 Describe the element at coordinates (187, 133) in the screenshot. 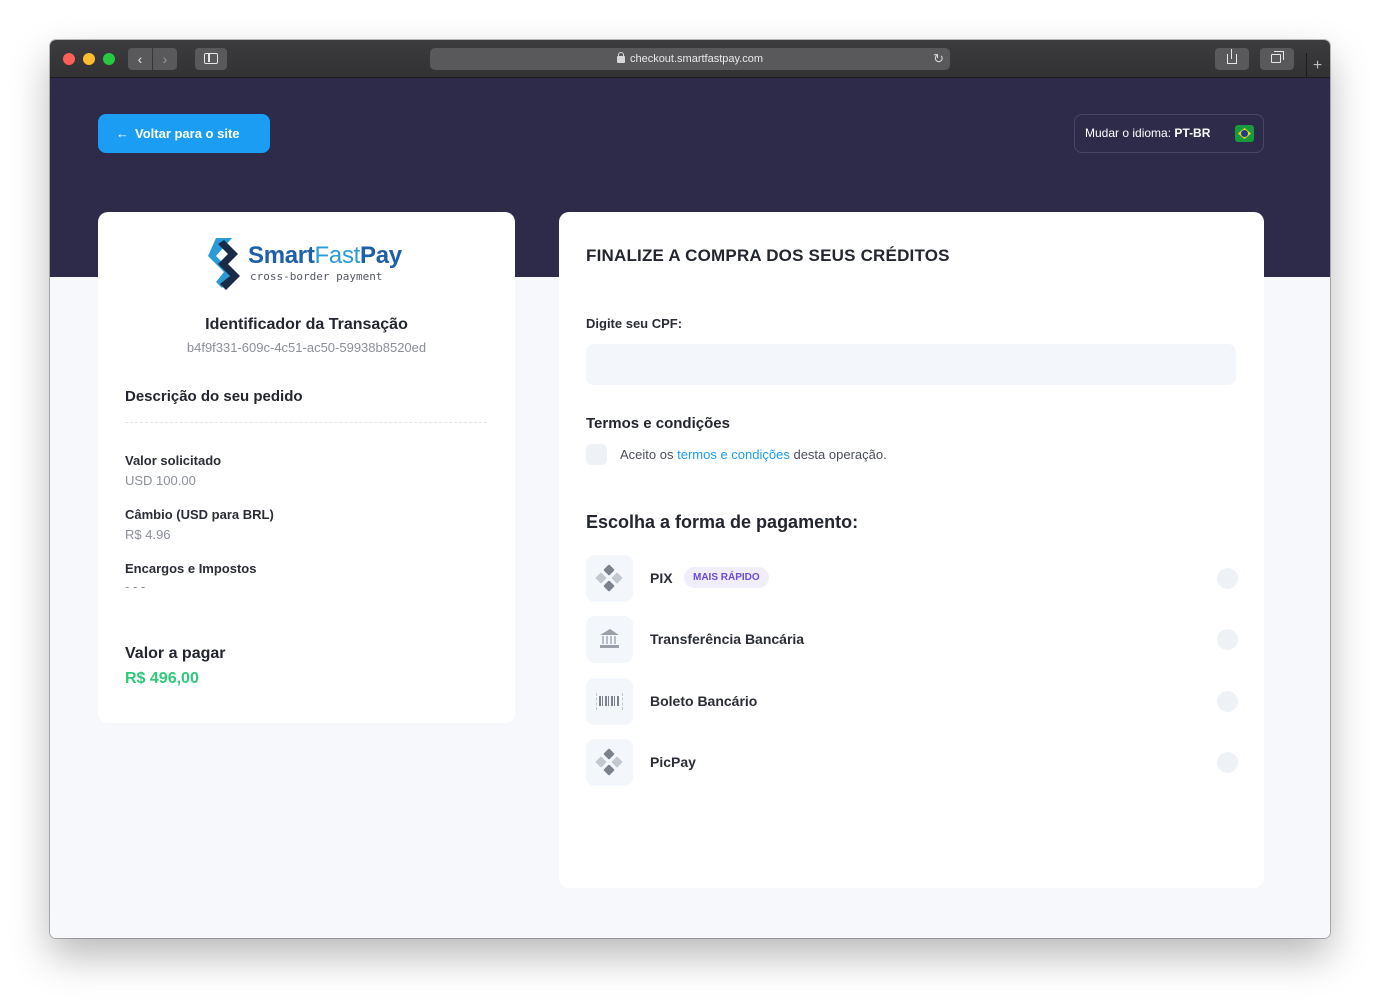

I see `back-to-site-label: Voltar para o site` at that location.